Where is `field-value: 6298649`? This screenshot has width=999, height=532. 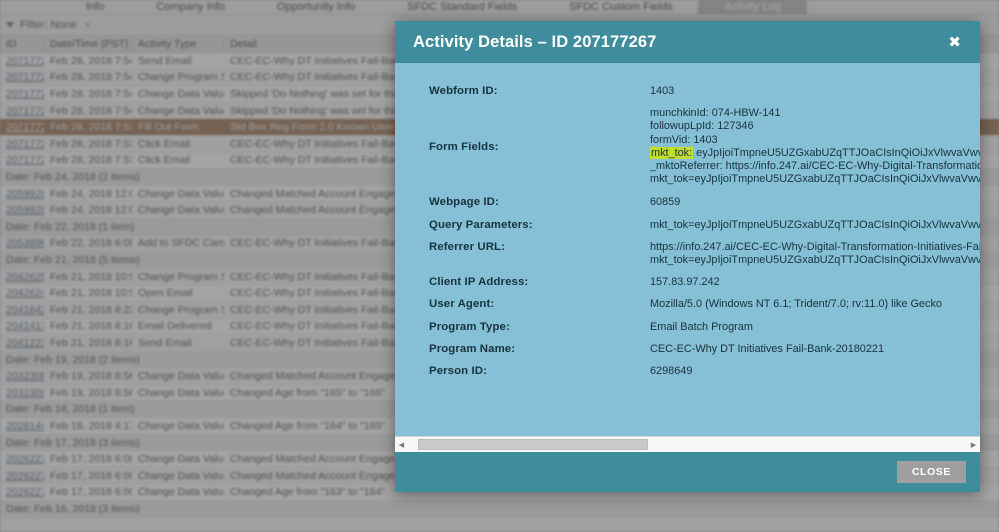
field-value: 6298649 is located at coordinates (815, 371).